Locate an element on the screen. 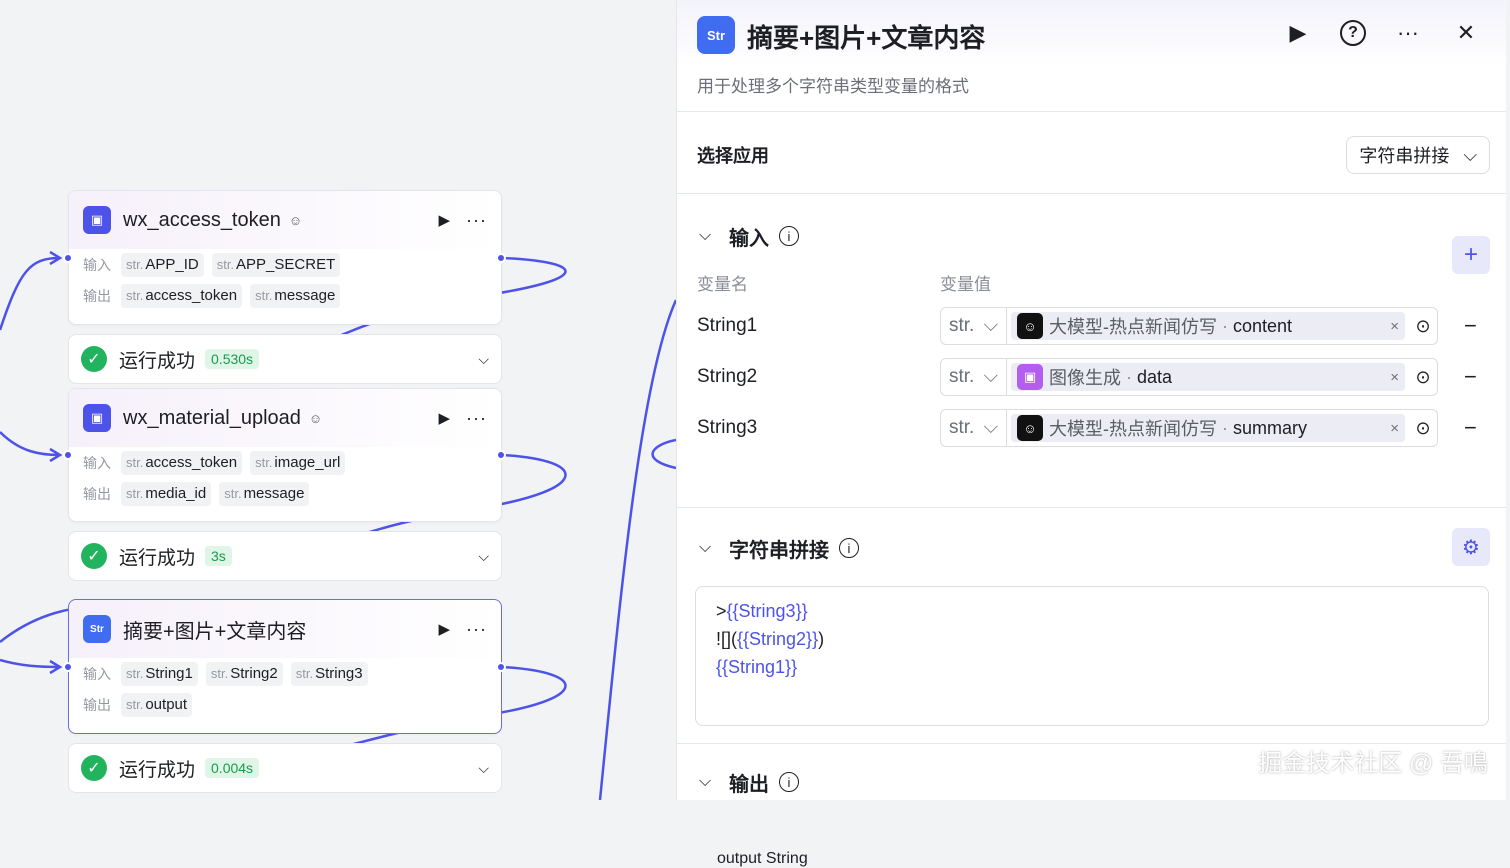 The image size is (1510, 868). panel-description: 用于处理多个字符串类型变量的格式 is located at coordinates (833, 86).